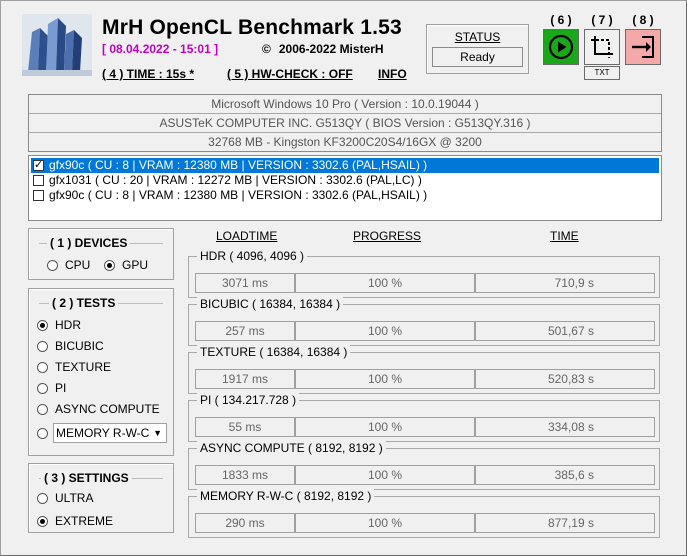  I want to click on app-logo, so click(57, 45).